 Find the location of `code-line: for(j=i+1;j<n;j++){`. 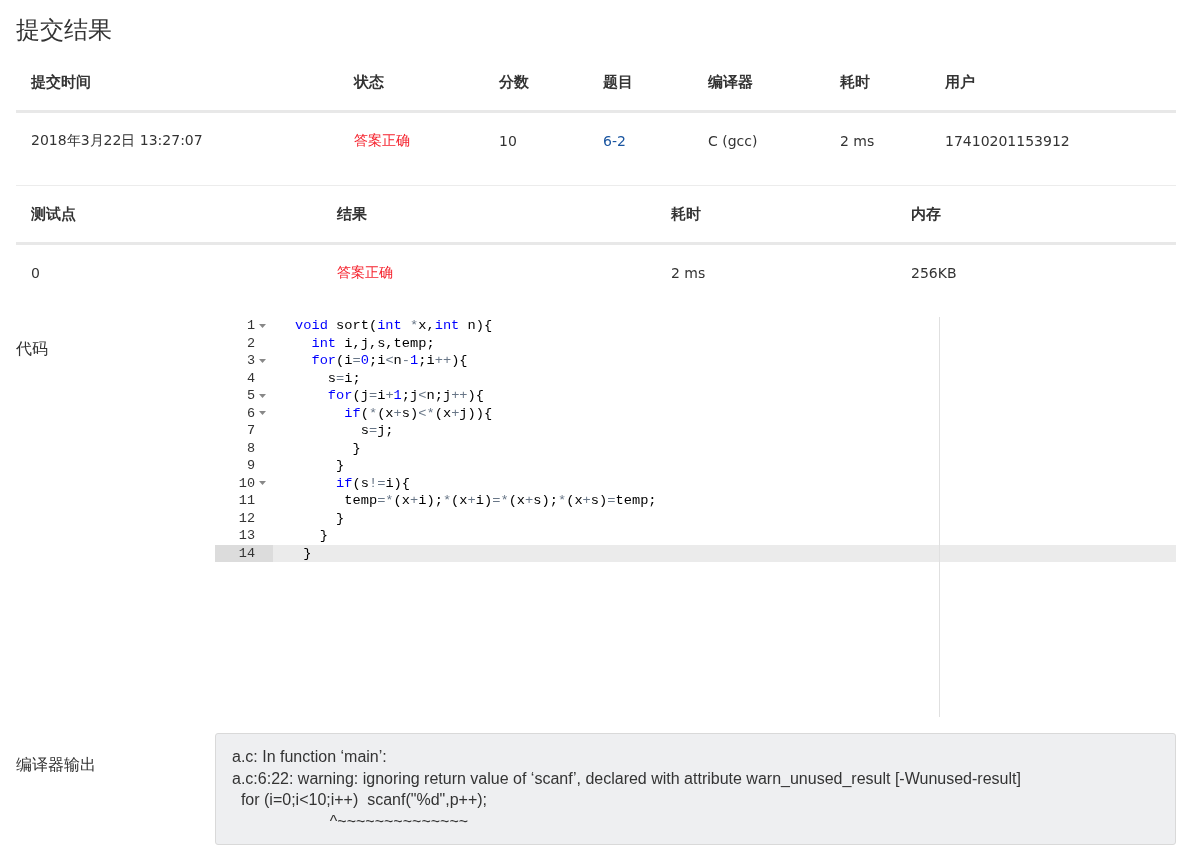

code-line: for(j=i+1;j<n;j++){ is located at coordinates (405, 396).